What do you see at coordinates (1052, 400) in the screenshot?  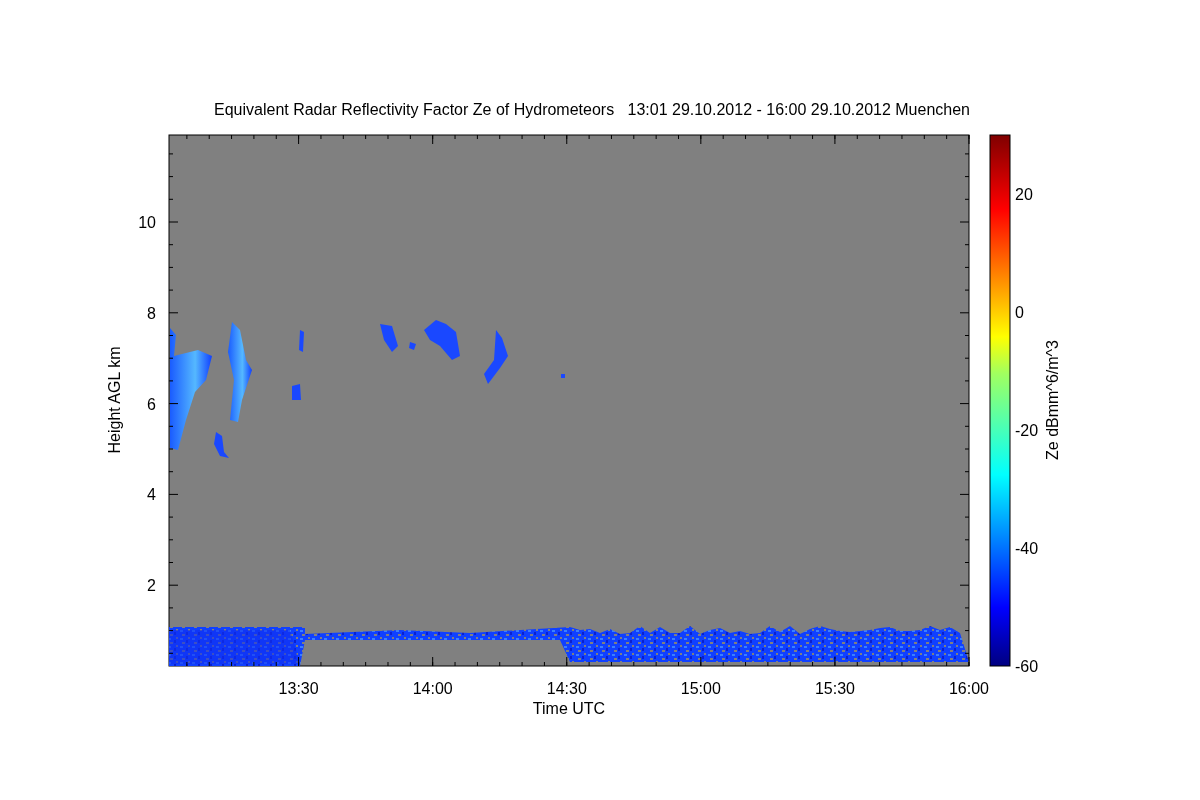 I see `colorbar-label: Ze dBmm^6/m^3` at bounding box center [1052, 400].